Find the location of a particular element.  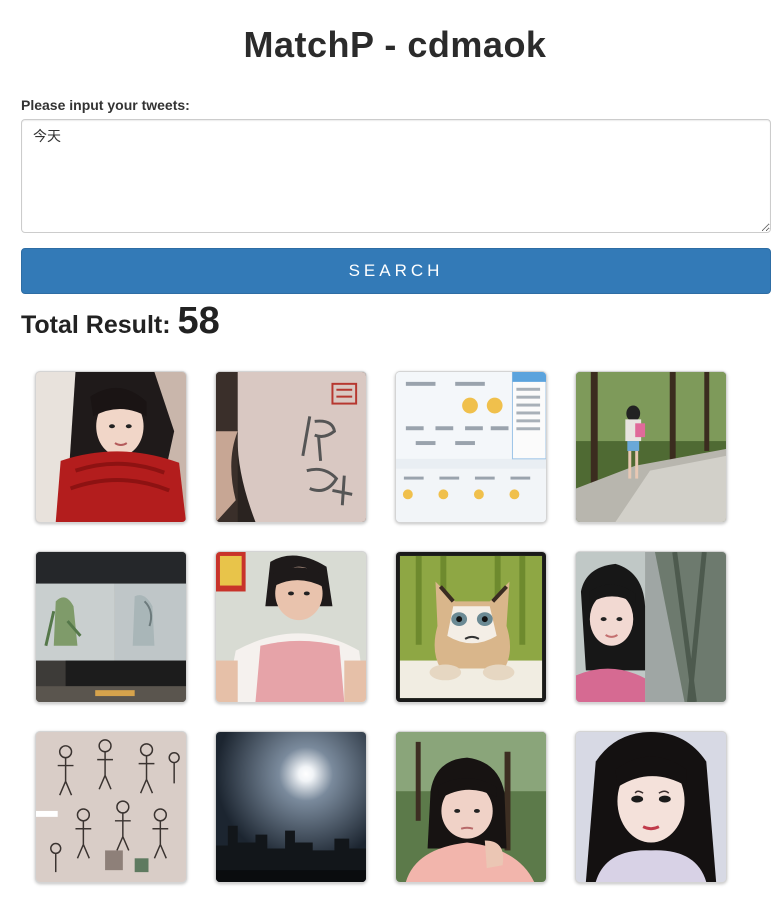

search-button: SEARCH is located at coordinates (396, 271).